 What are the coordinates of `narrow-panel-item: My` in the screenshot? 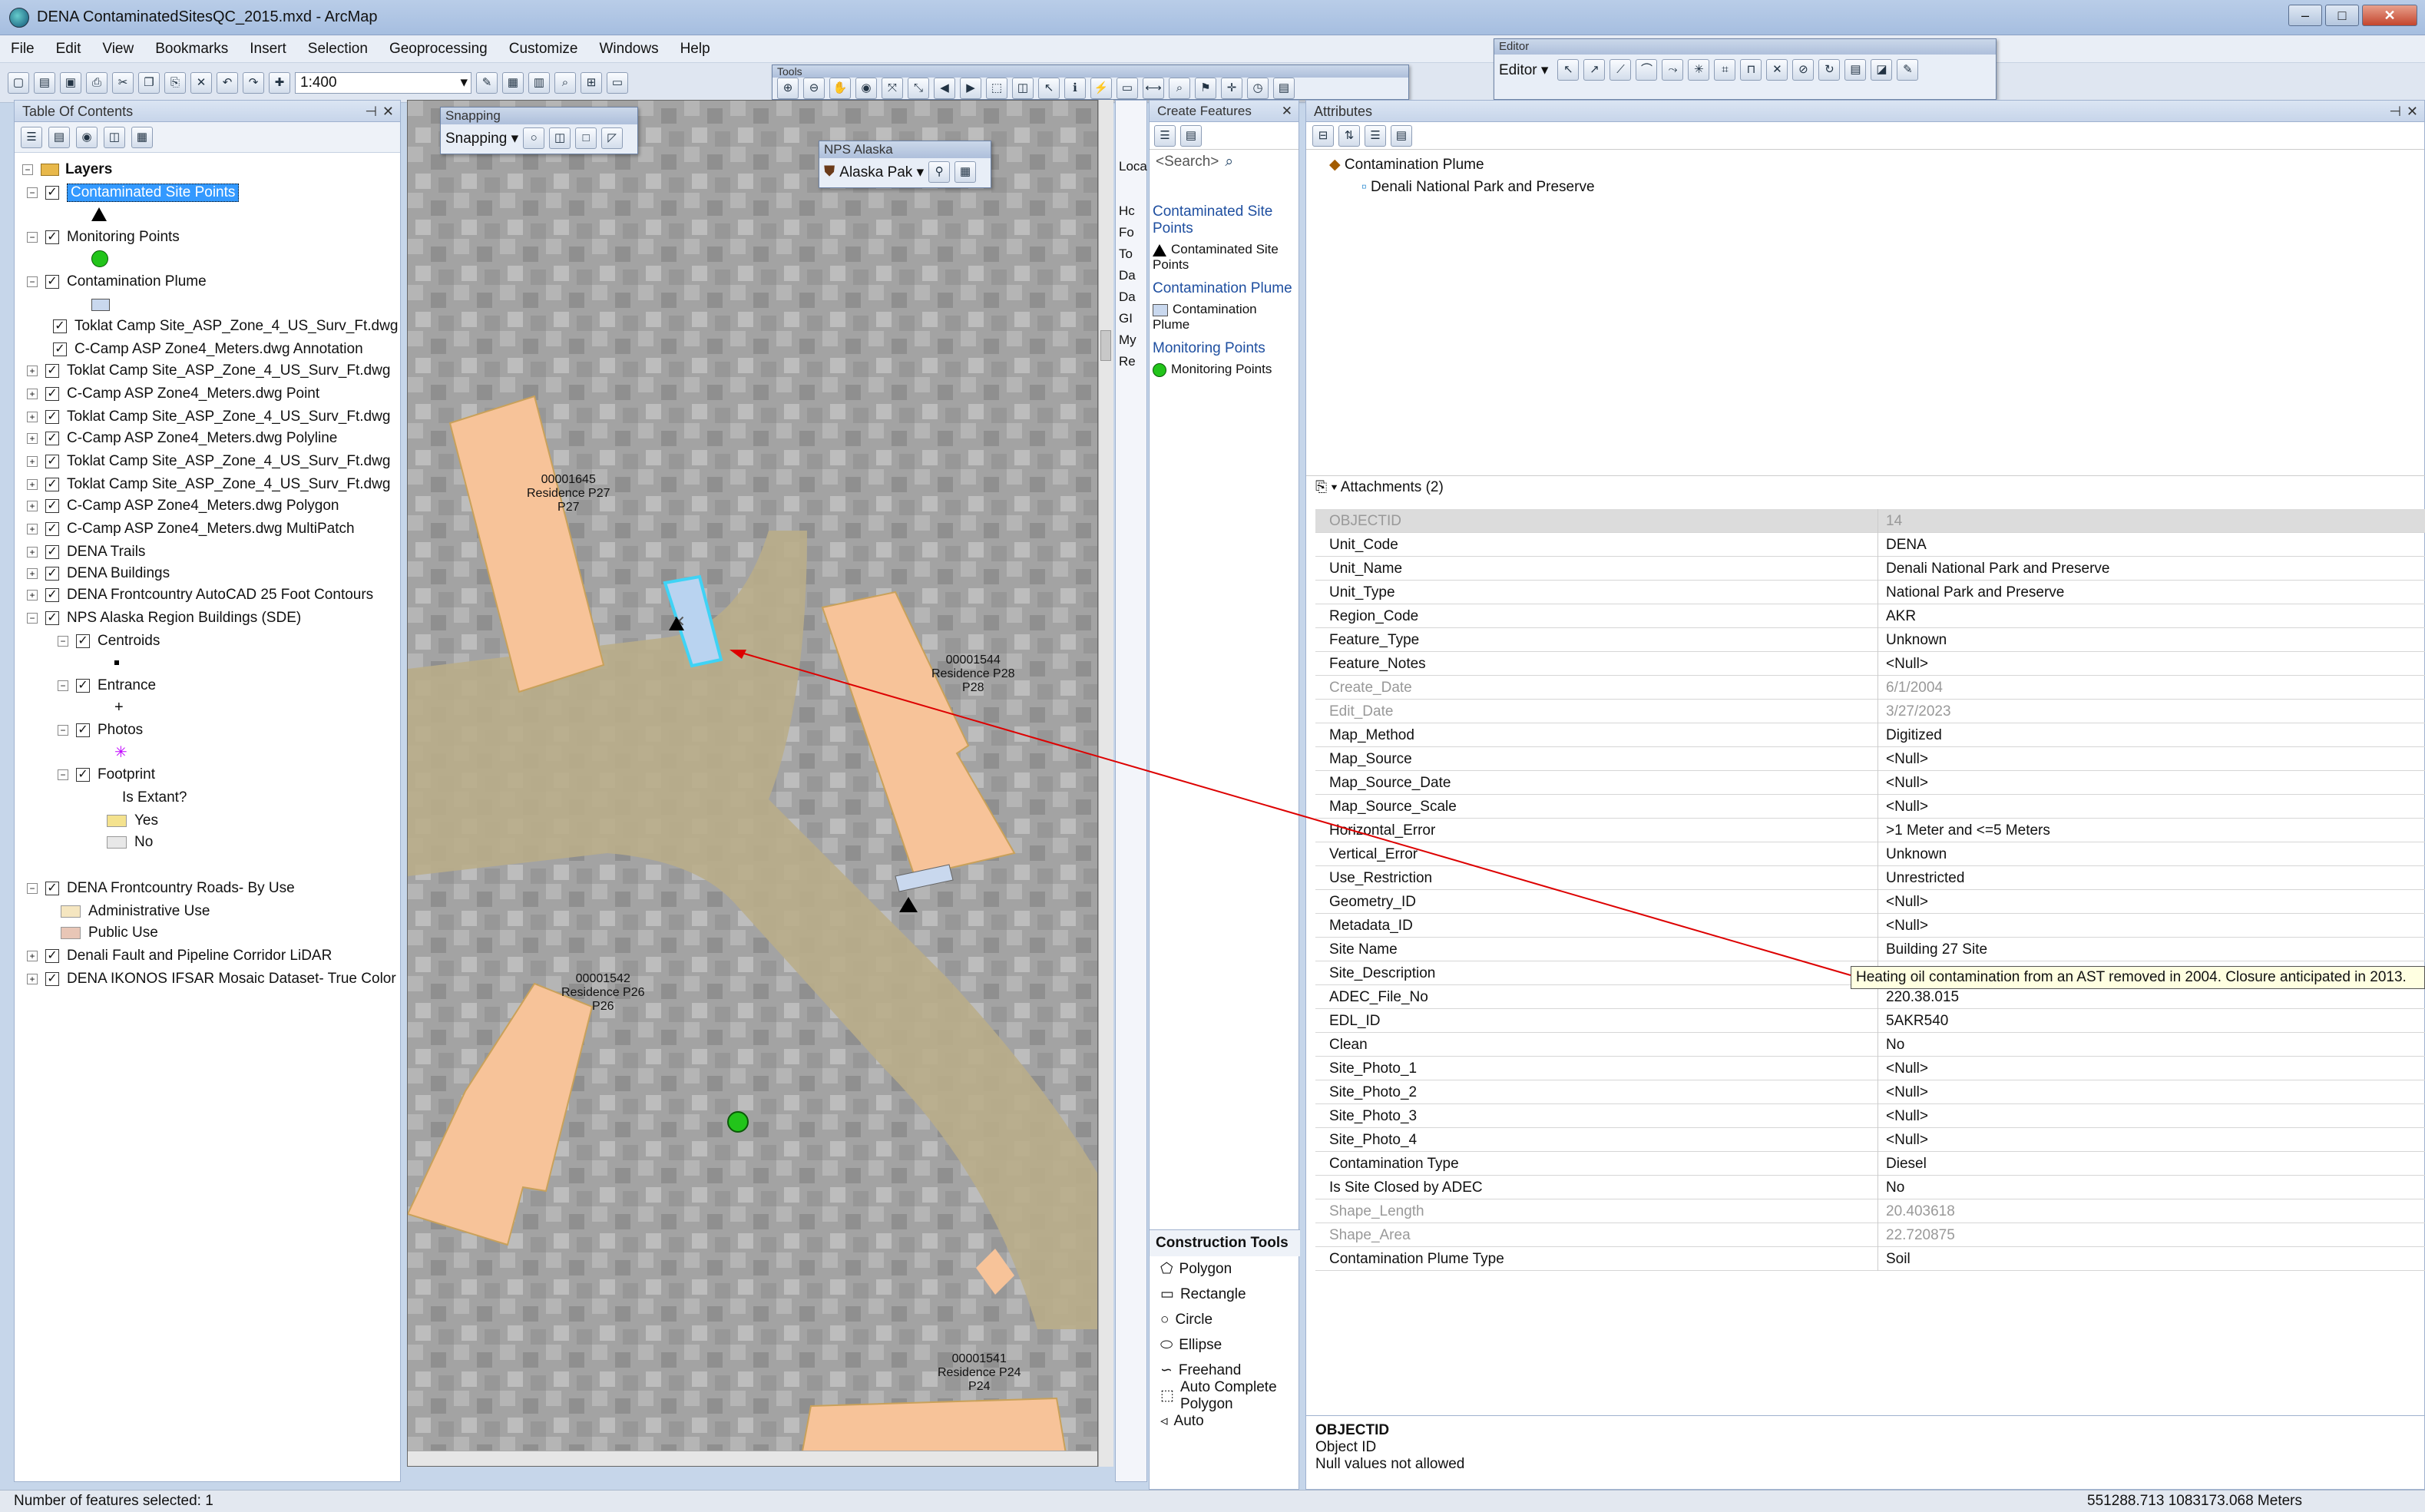 It's located at (1128, 340).